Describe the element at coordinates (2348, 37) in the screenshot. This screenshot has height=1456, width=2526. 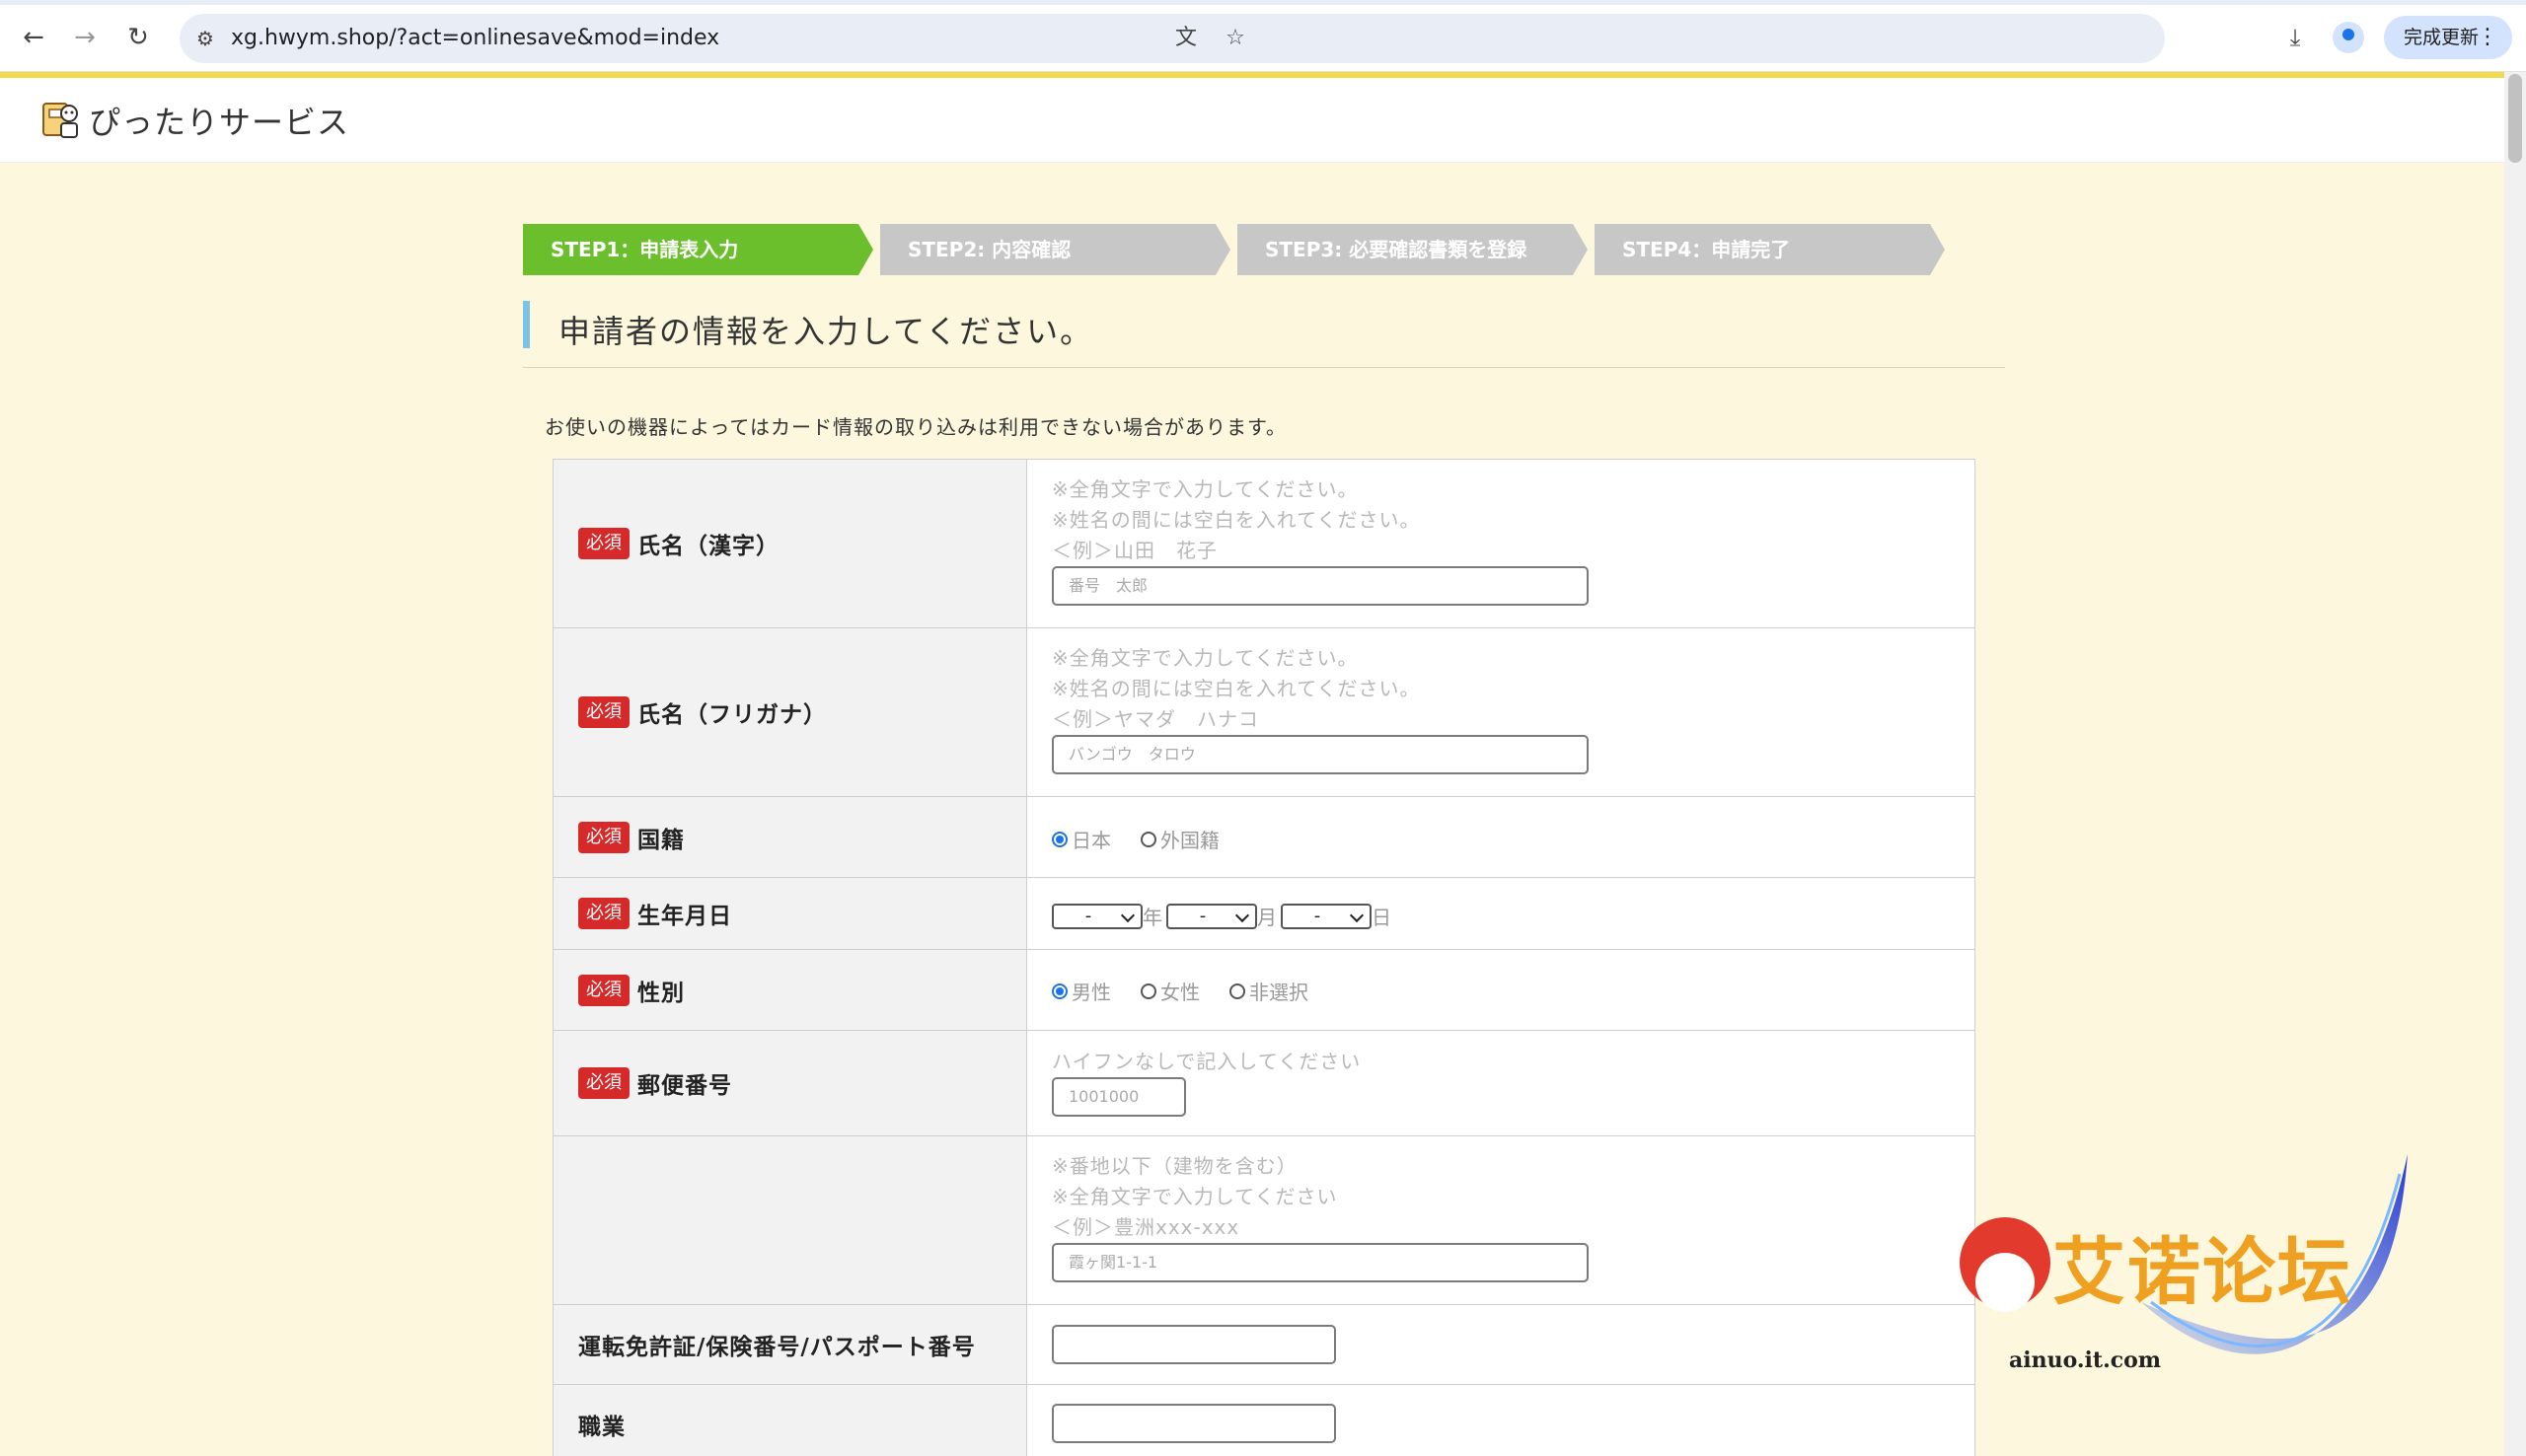
I see `profile-avatar` at that location.